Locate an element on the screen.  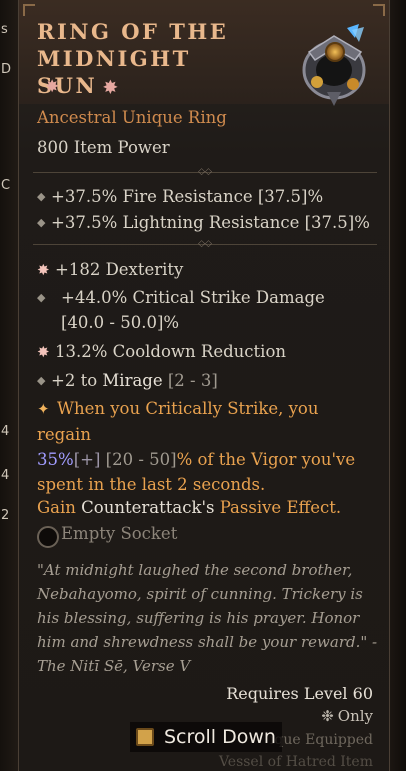
scroll-down-prompt: Scroll Down is located at coordinates (206, 737).